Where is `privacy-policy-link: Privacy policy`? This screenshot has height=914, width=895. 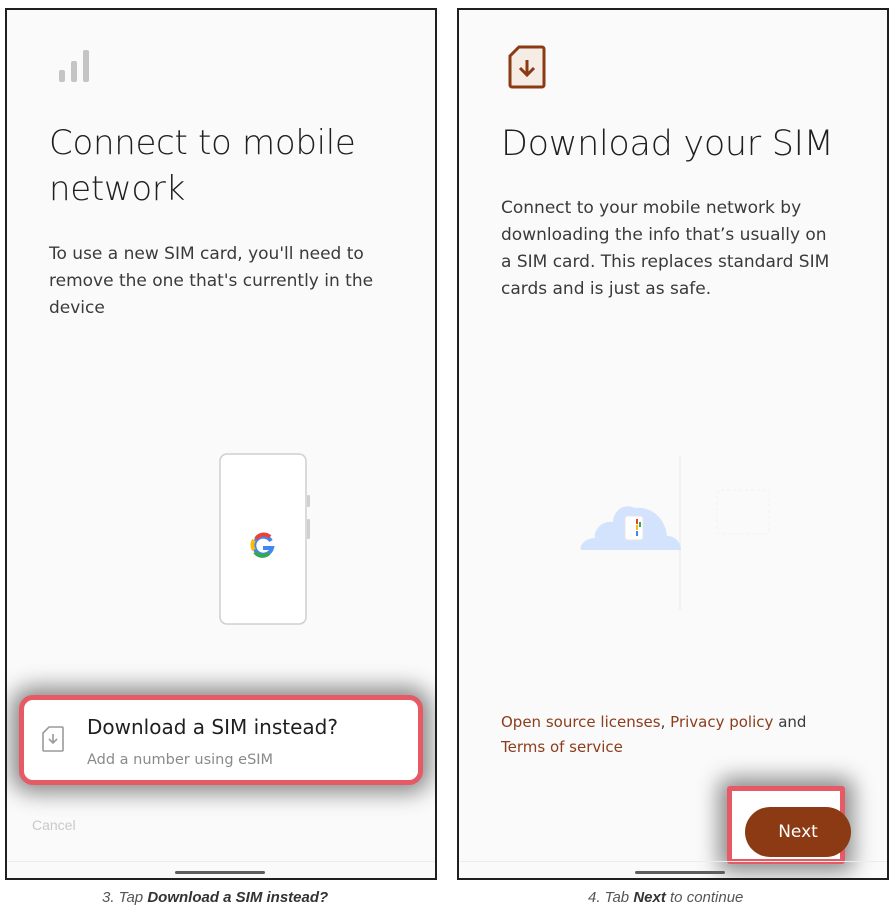 privacy-policy-link: Privacy policy is located at coordinates (721, 722).